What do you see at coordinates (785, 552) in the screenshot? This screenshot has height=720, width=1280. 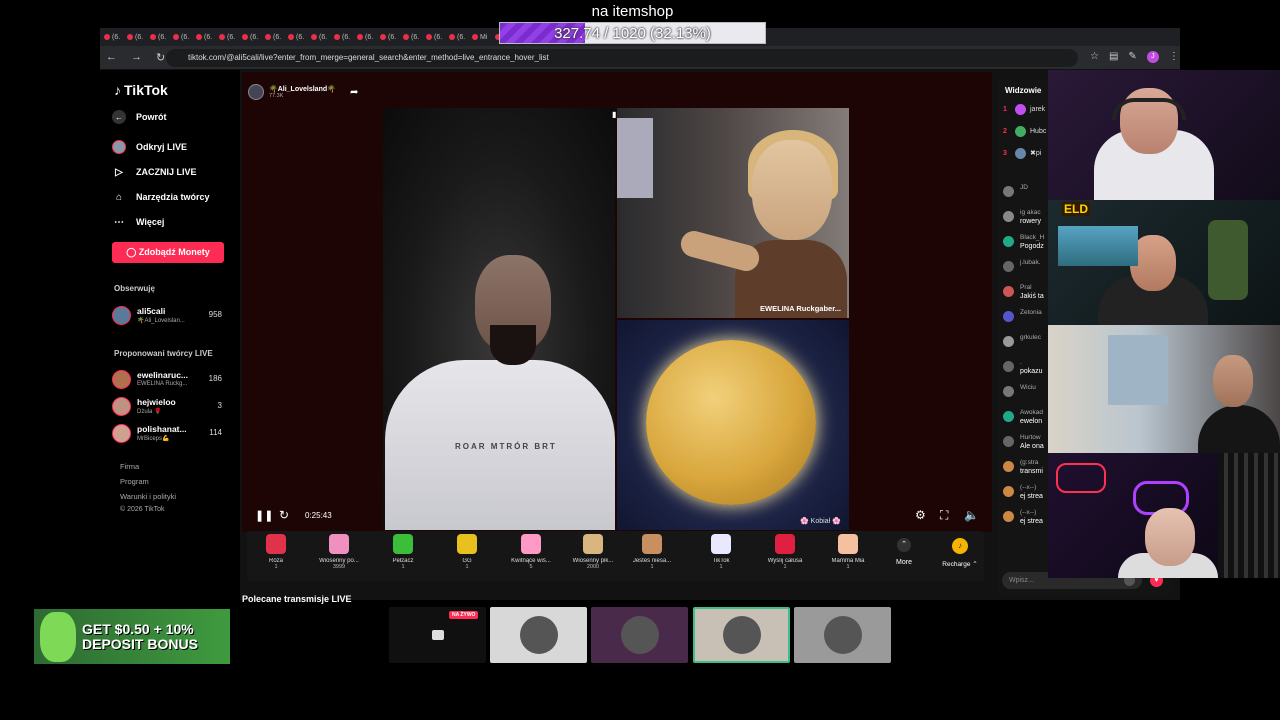 I see `gift-item: Wyślij całusa 1` at bounding box center [785, 552].